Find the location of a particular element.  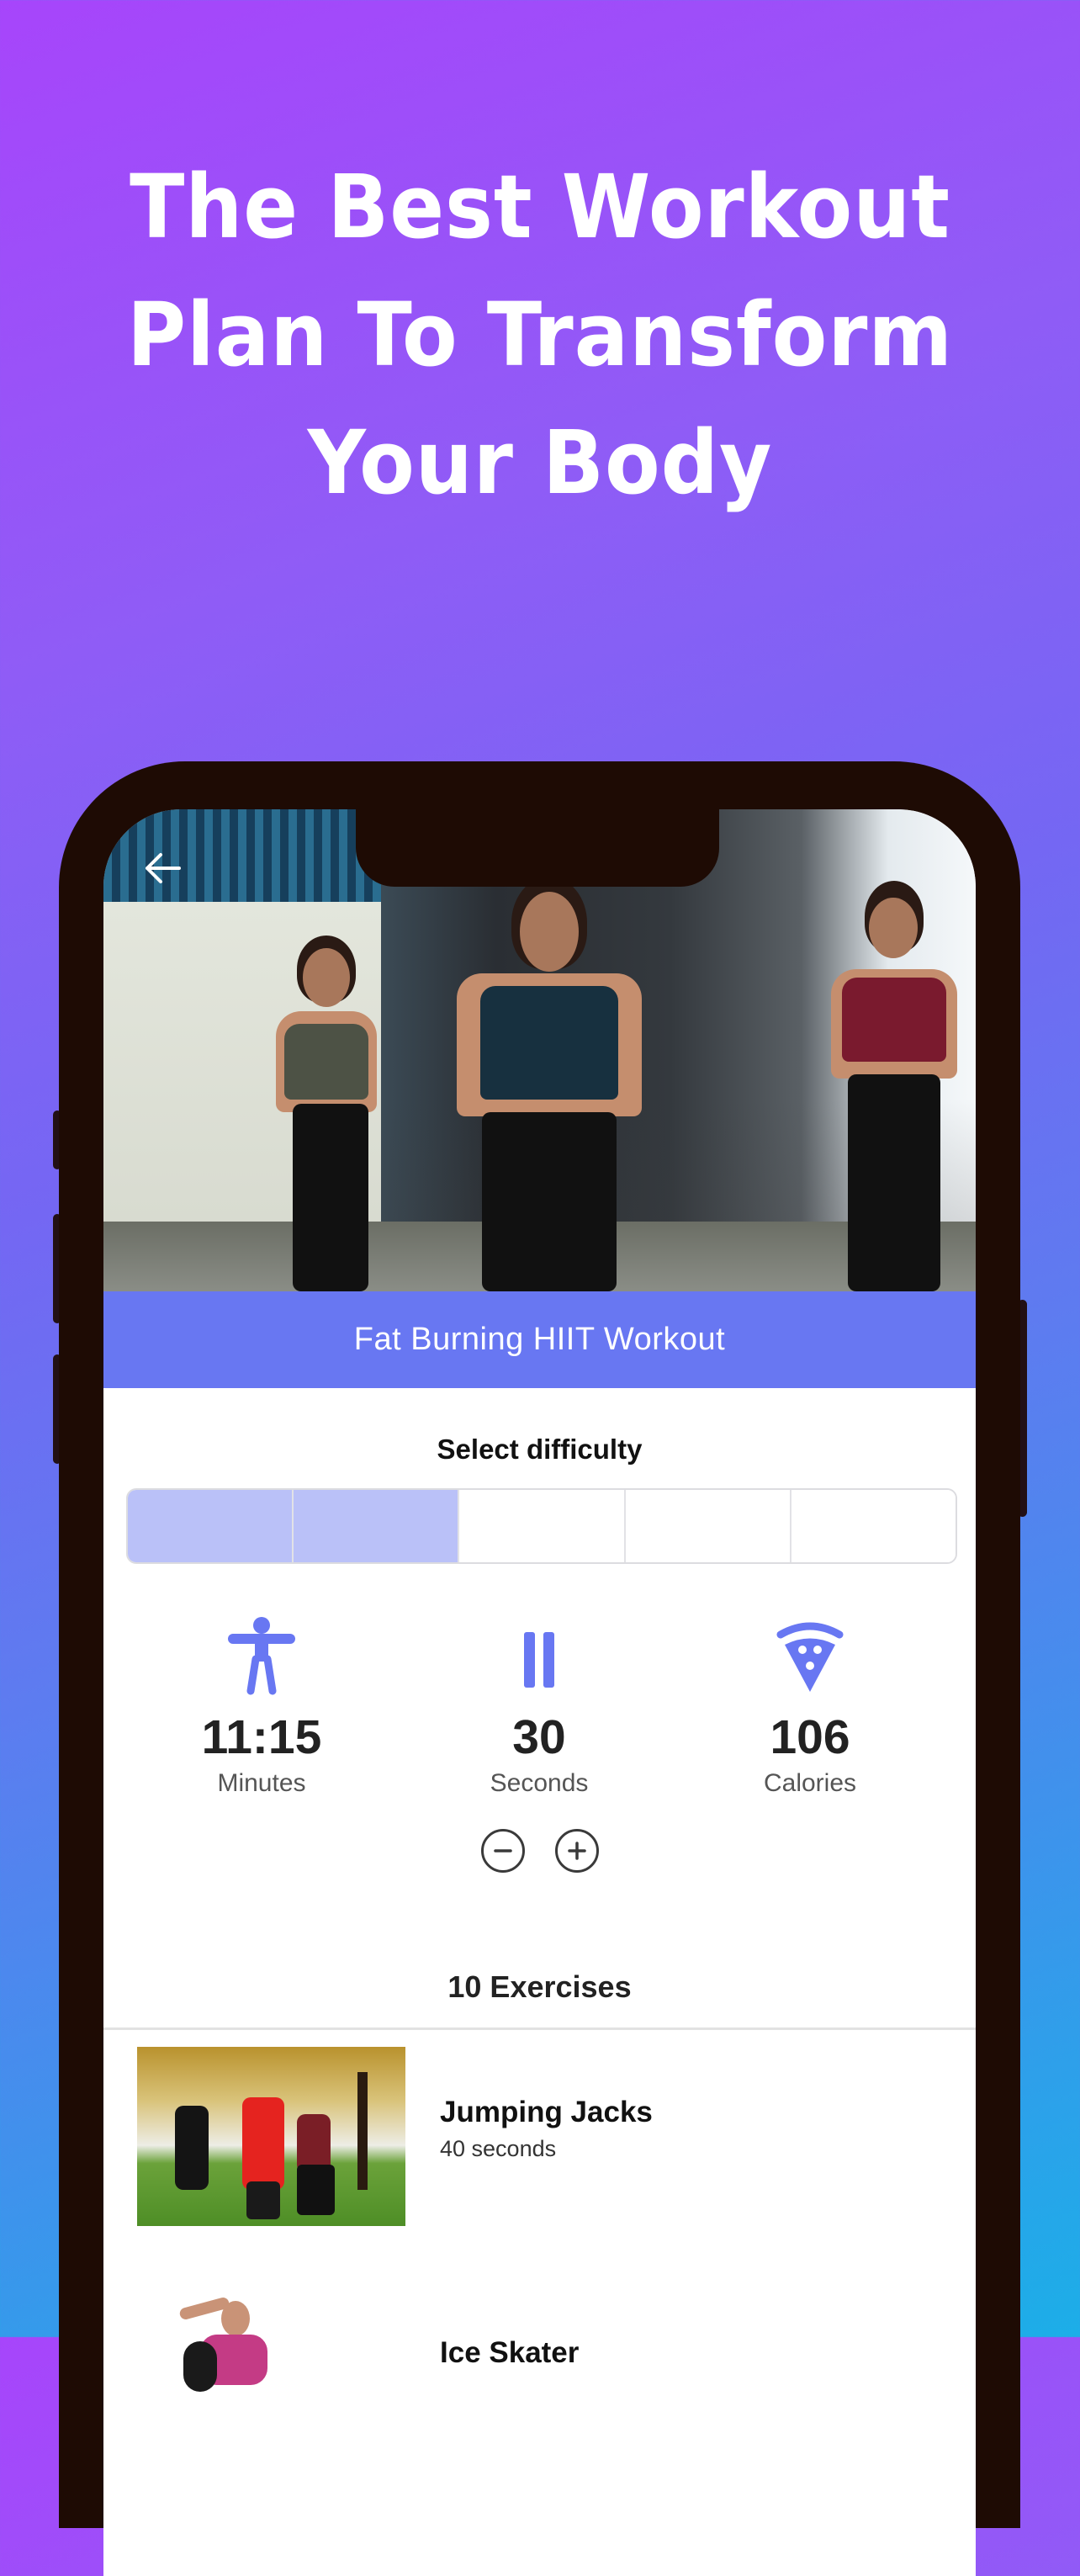

body-icon is located at coordinates (261, 1656).